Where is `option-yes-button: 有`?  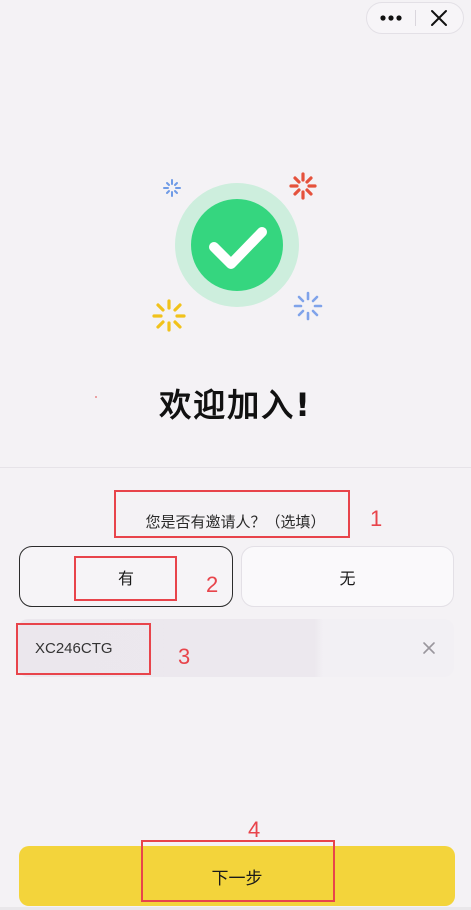
option-yes-button: 有 is located at coordinates (126, 576).